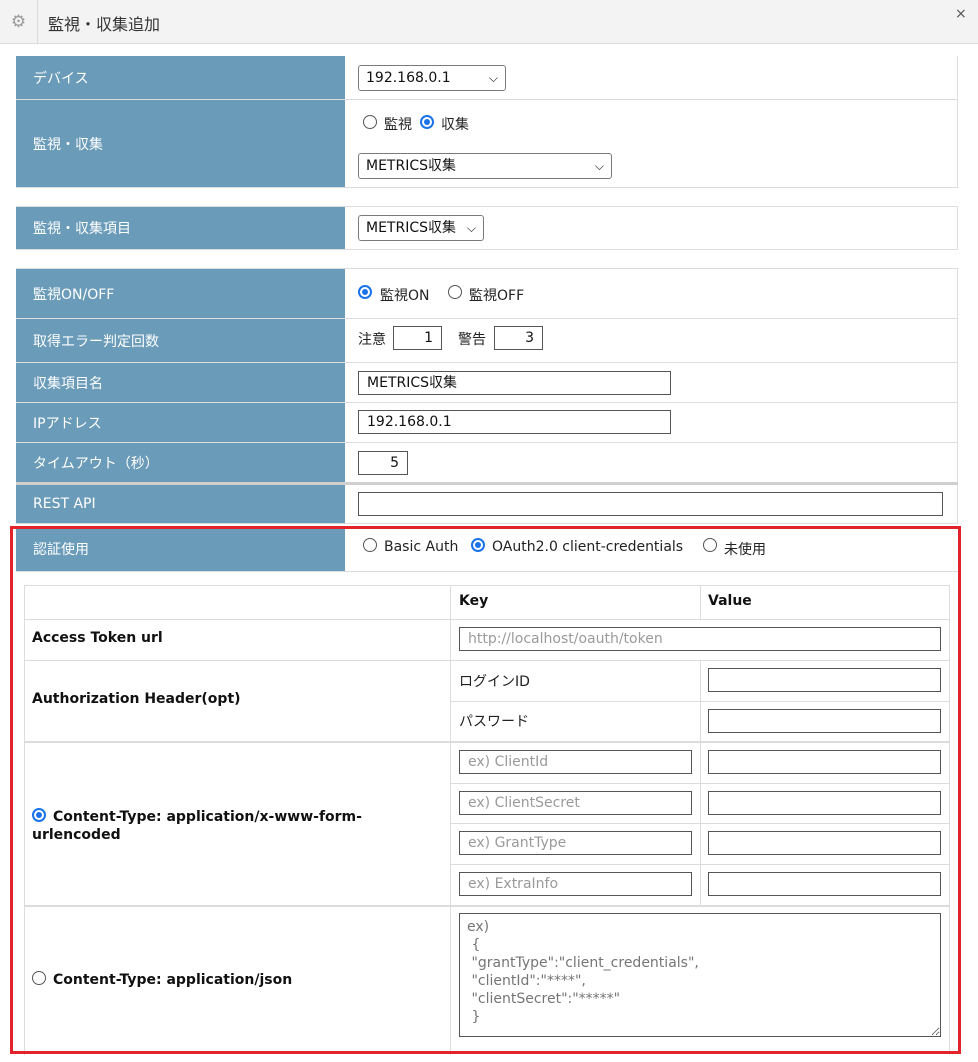 This screenshot has height=1062, width=978. What do you see at coordinates (180, 340) in the screenshot?
I see `error-count-label: 取得エラー判定回数` at bounding box center [180, 340].